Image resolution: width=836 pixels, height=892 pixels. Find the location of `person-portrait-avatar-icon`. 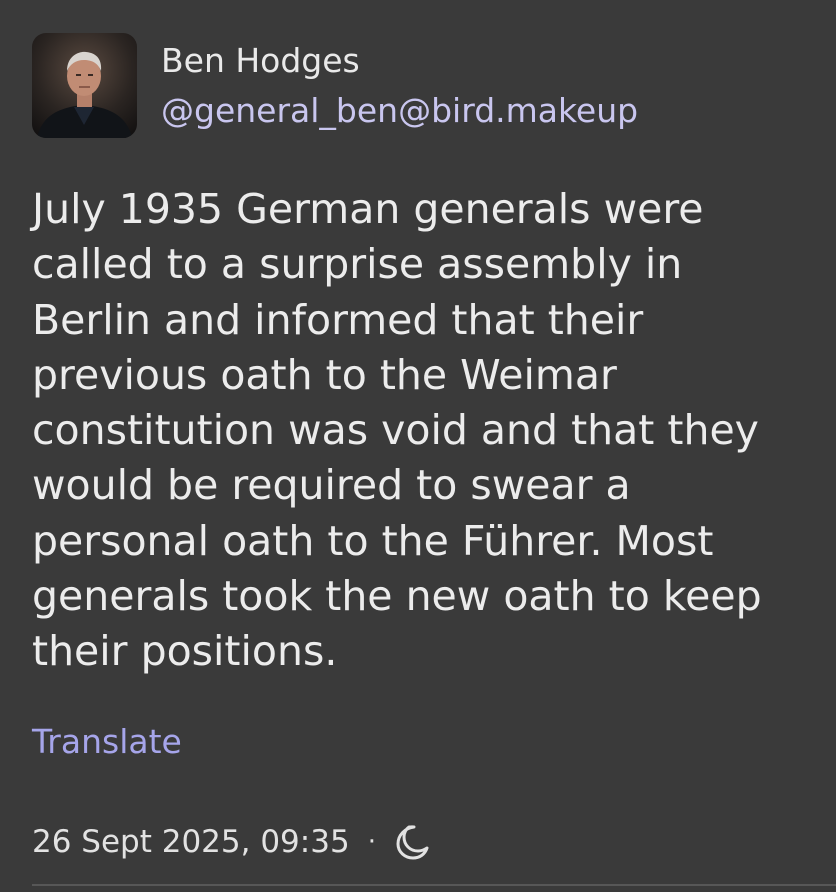

person-portrait-avatar-icon is located at coordinates (84, 85).